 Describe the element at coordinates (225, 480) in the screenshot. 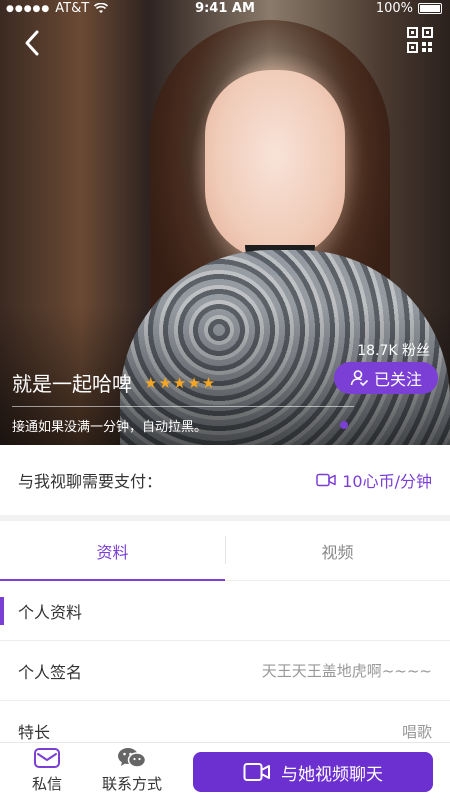

I see `price-row: 与我视聊需要支付： 10心币/分钟` at that location.